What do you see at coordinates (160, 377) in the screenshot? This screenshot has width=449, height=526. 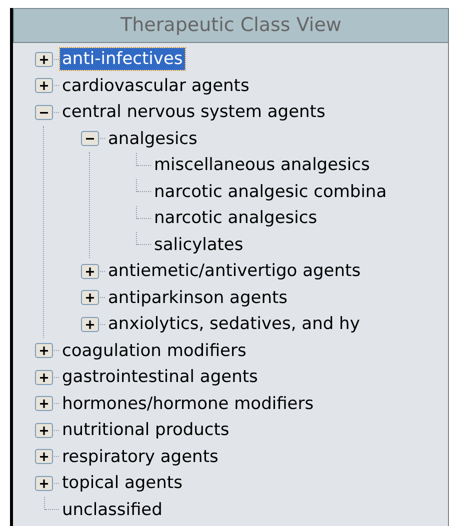 I see `tree-item: gastrointestinal agents` at bounding box center [160, 377].